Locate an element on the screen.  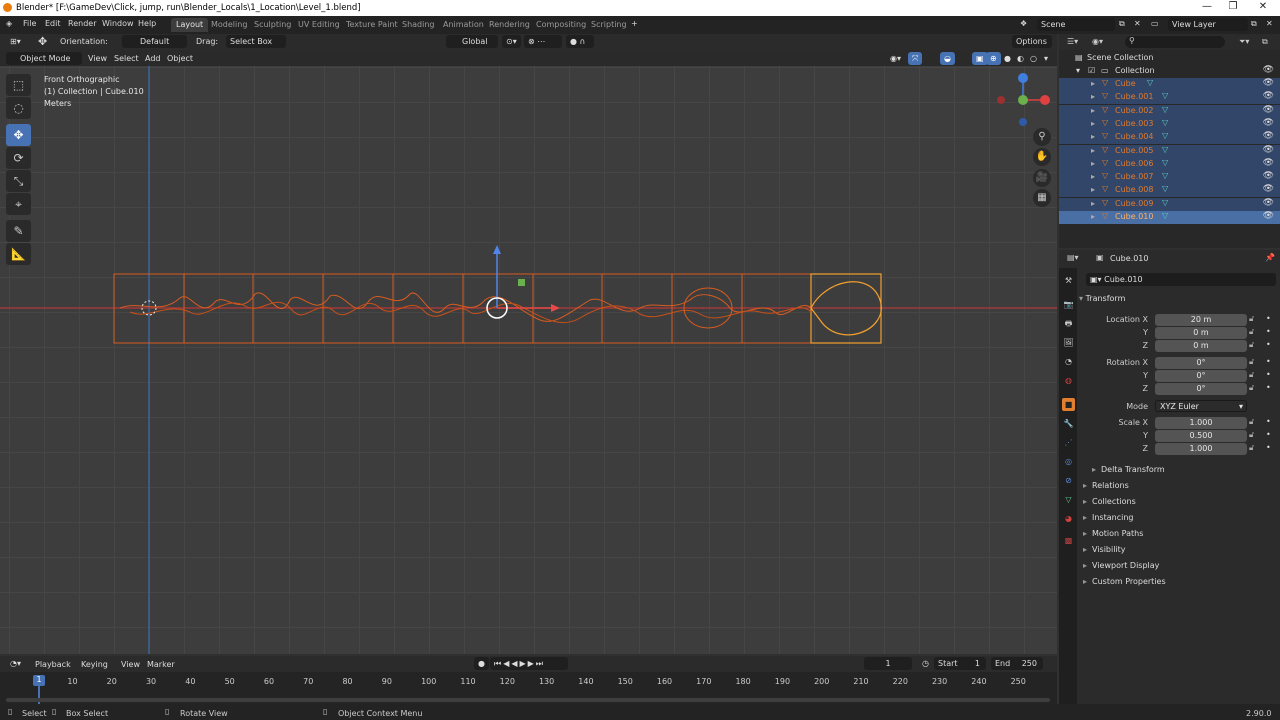
delete-scene-icon: ✕ is located at coordinates (1137, 23).